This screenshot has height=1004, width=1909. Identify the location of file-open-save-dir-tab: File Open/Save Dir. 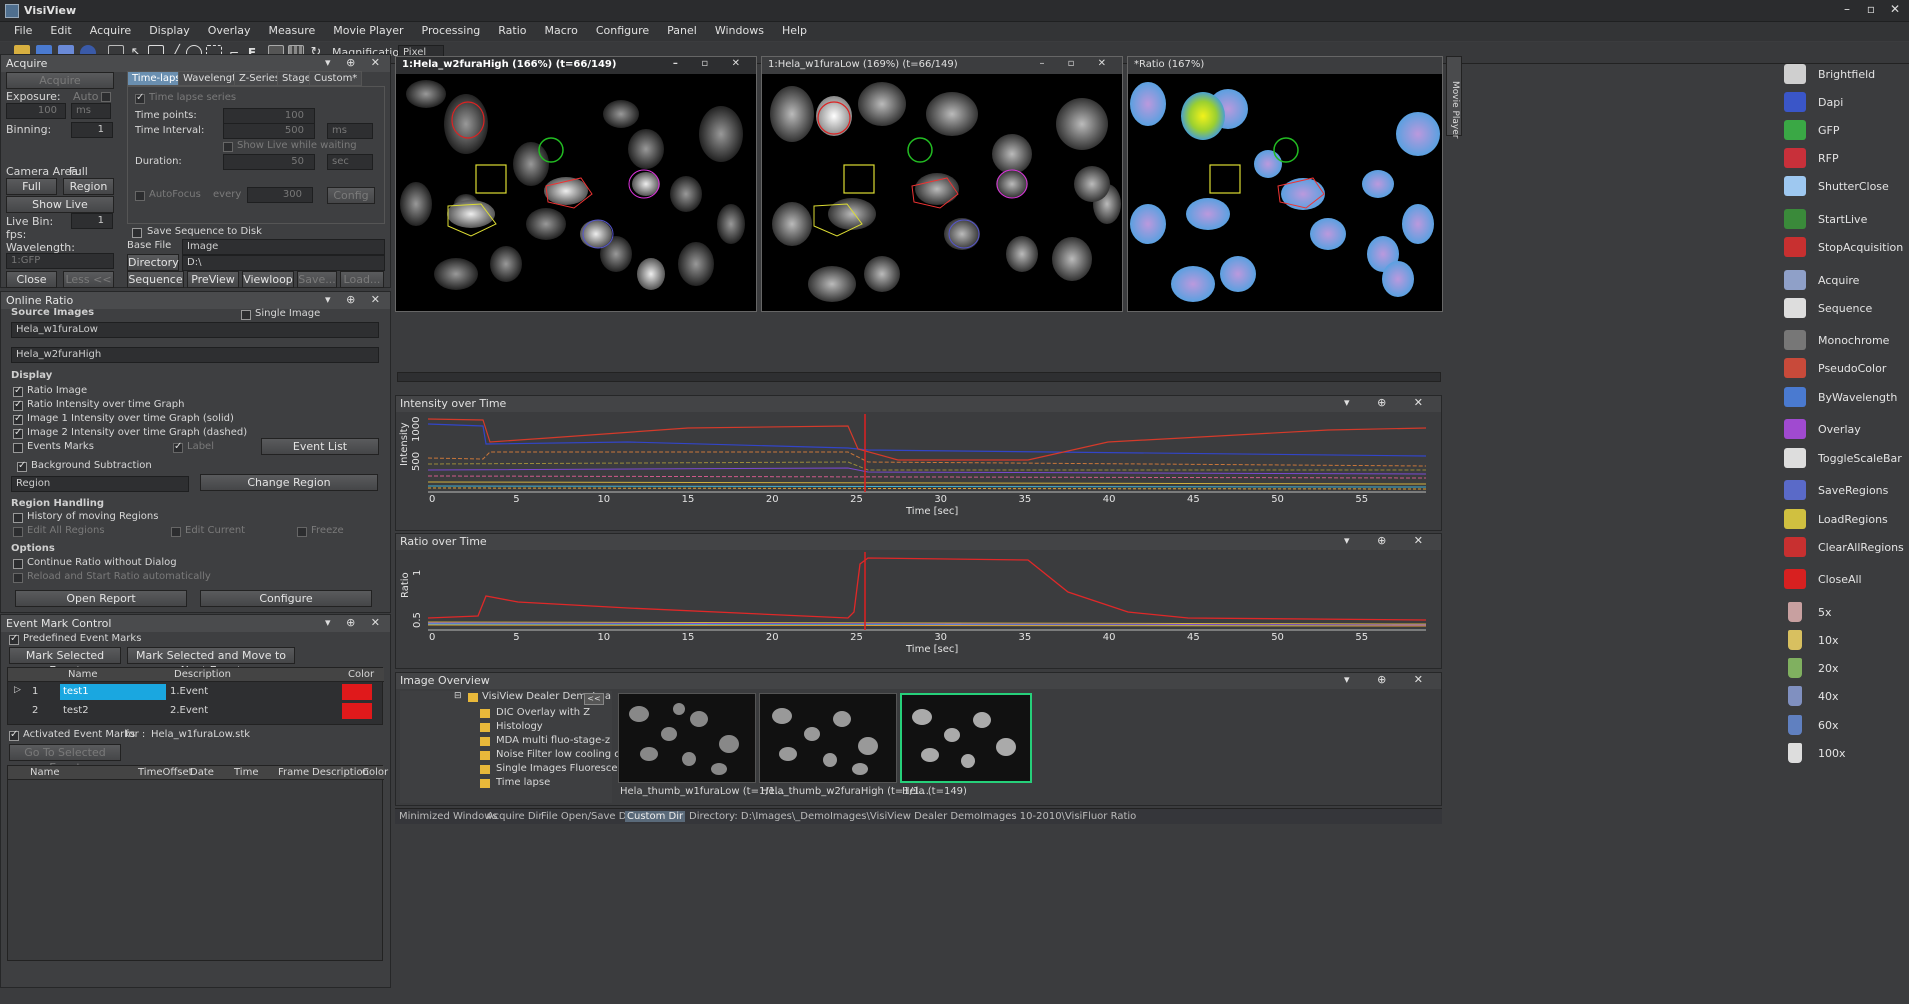
(587, 816).